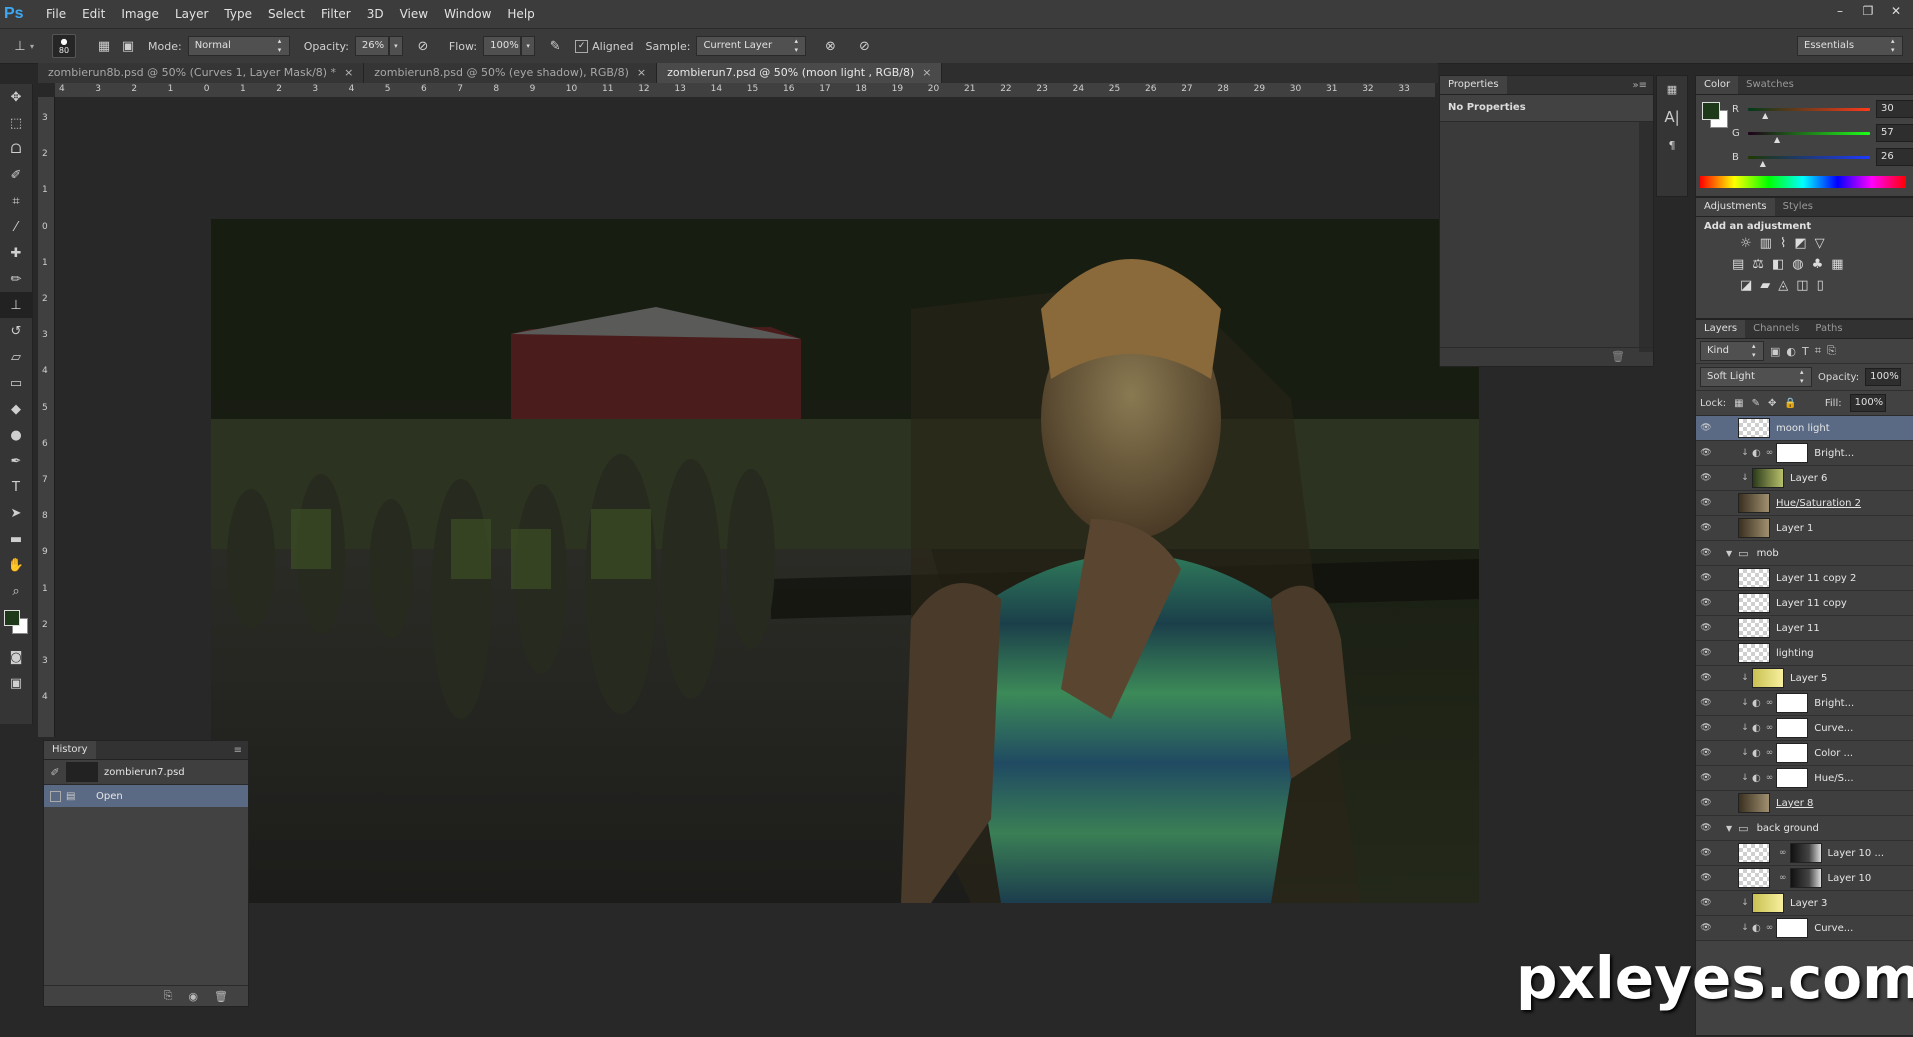  What do you see at coordinates (16, 175) in the screenshot?
I see `quick-selection-tool-icon: ✐` at bounding box center [16, 175].